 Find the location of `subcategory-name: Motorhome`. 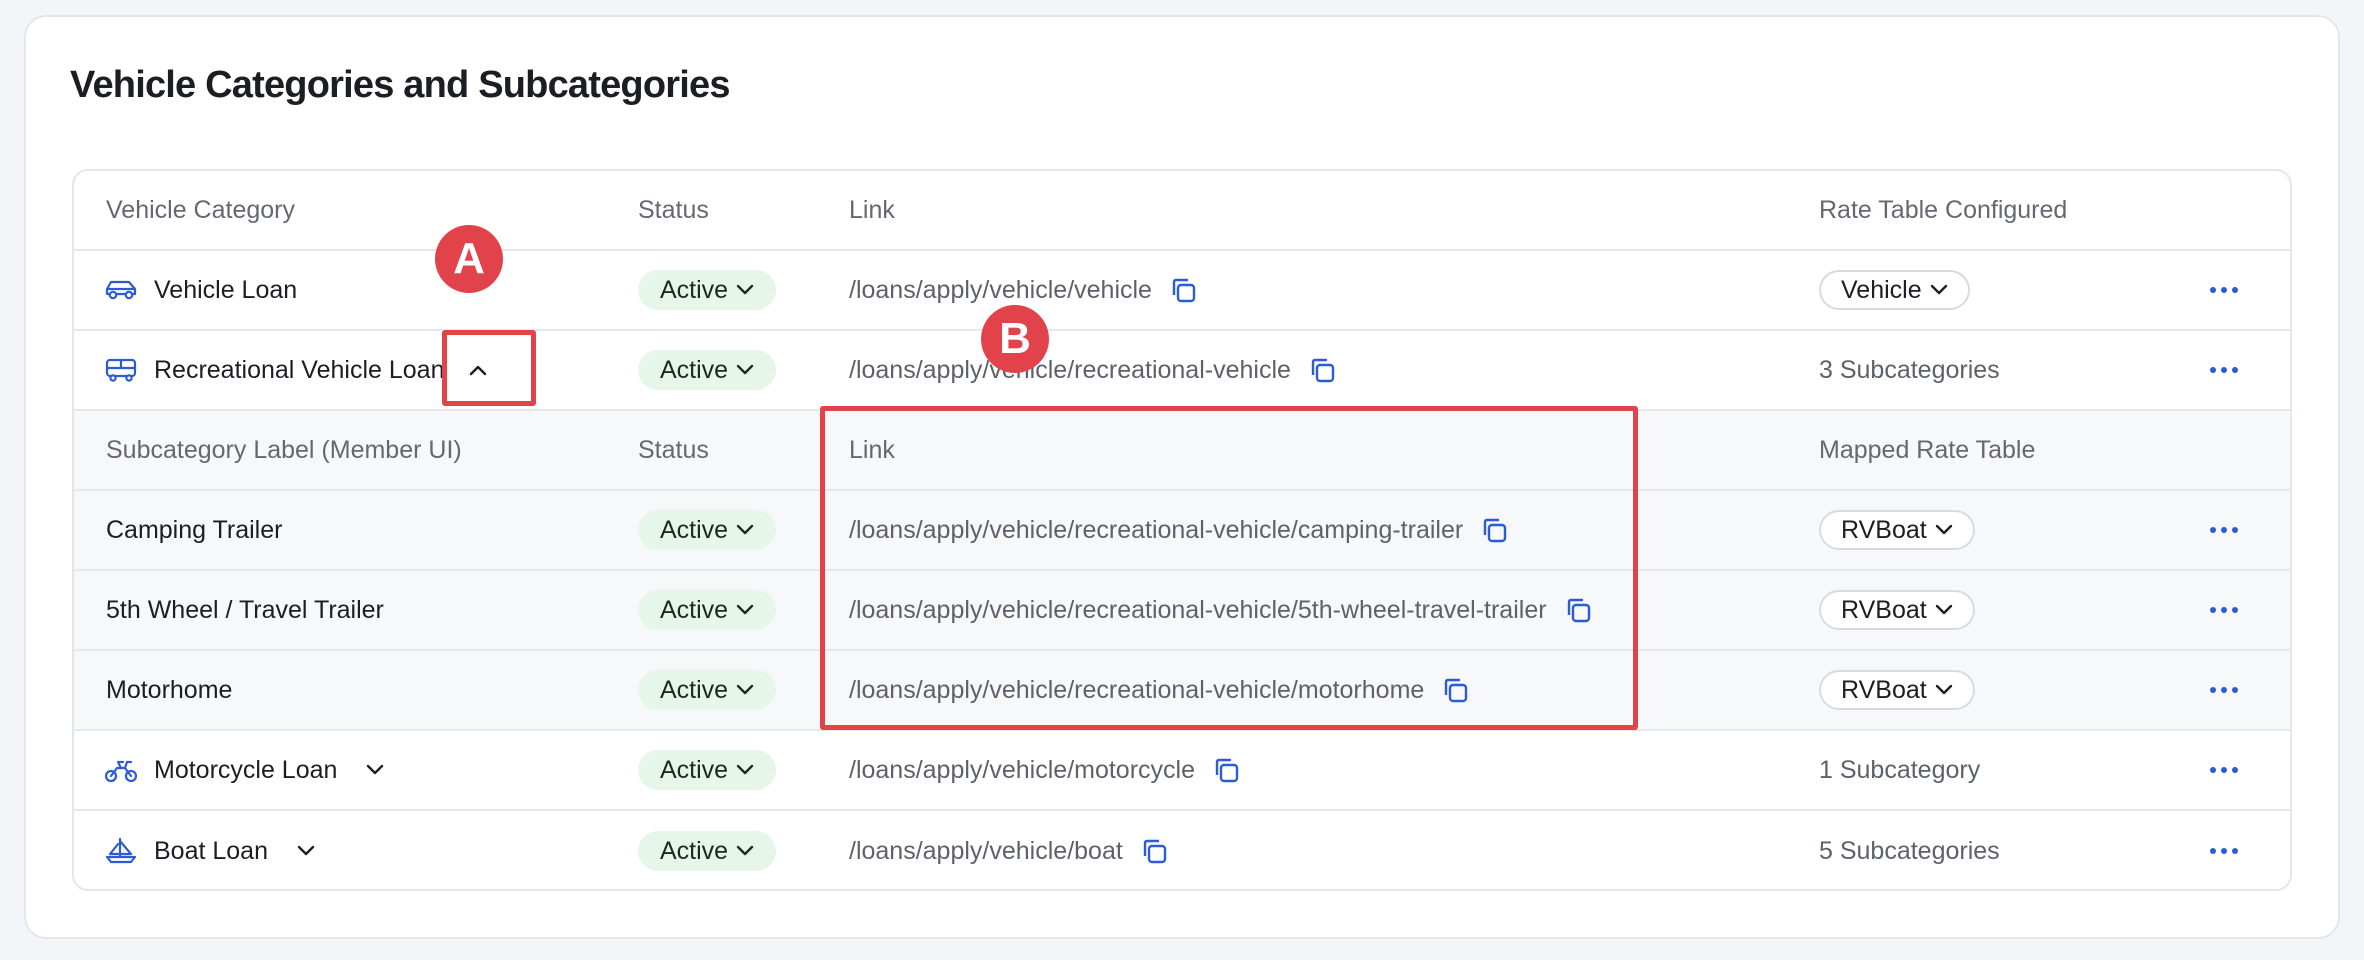

subcategory-name: Motorhome is located at coordinates (169, 689).